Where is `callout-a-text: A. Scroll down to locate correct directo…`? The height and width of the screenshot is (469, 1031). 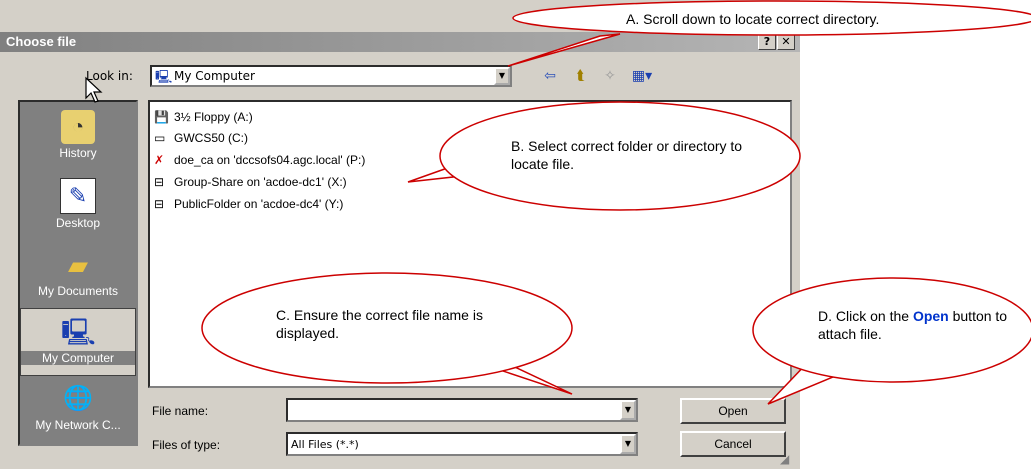
callout-a-text: A. Scroll down to locate correct directo… is located at coordinates (753, 19).